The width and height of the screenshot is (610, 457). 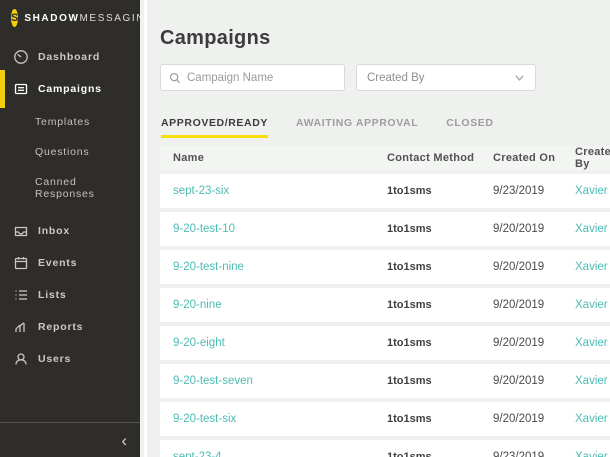 I want to click on sidebar-item-label: Campaigns, so click(x=70, y=89).